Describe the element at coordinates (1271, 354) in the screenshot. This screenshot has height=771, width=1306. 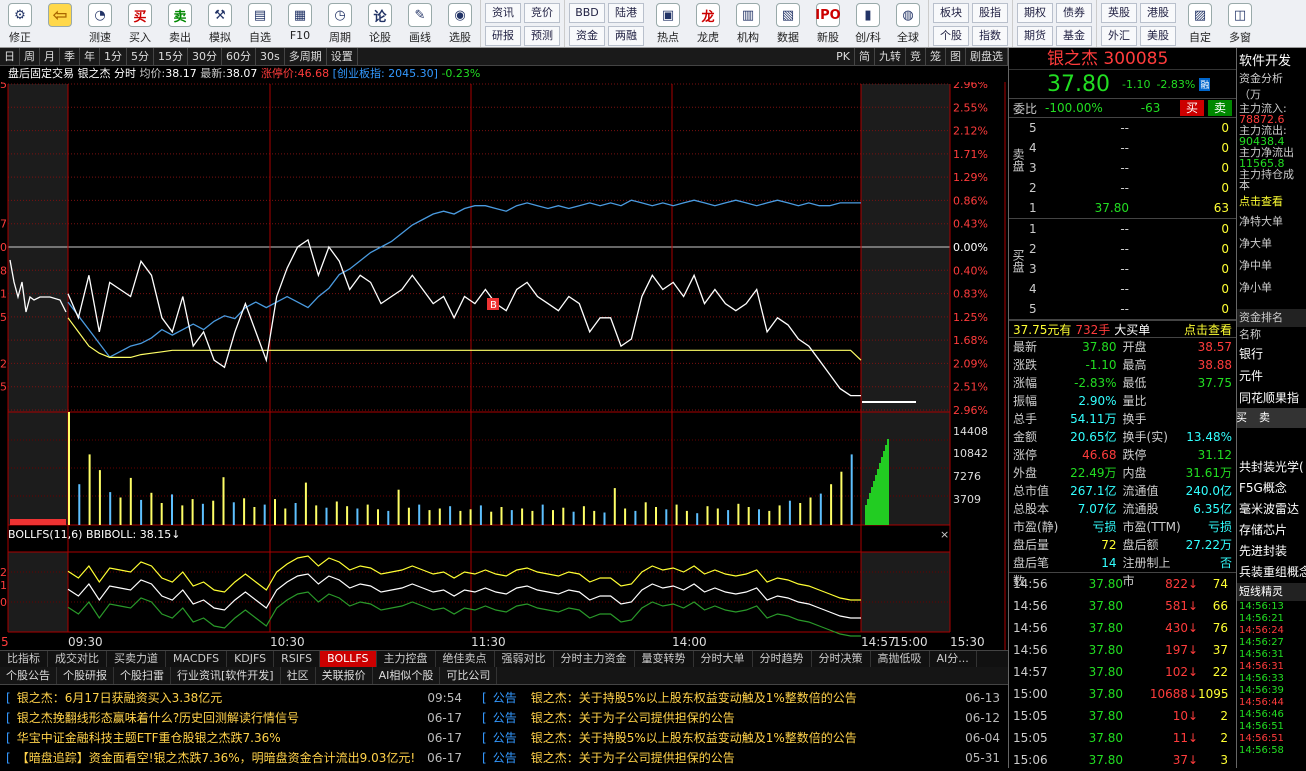
I see `rank-item: 银行` at that location.